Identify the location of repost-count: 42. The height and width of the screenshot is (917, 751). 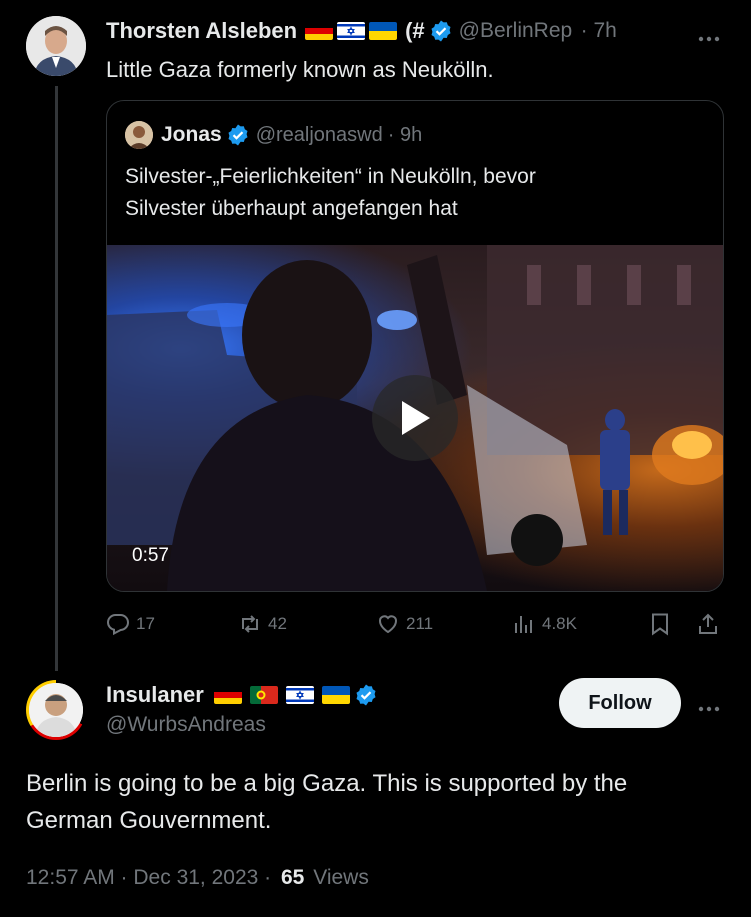
(277, 623).